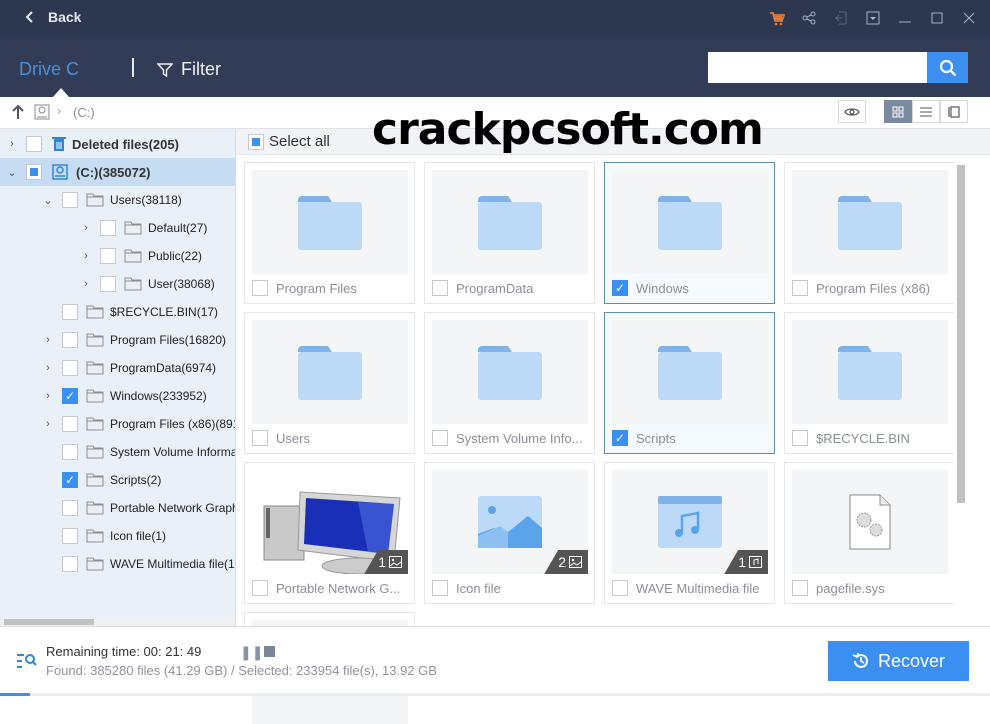 The width and height of the screenshot is (990, 724). Describe the element at coordinates (329, 233) in the screenshot. I see `file-card: Program Files` at that location.